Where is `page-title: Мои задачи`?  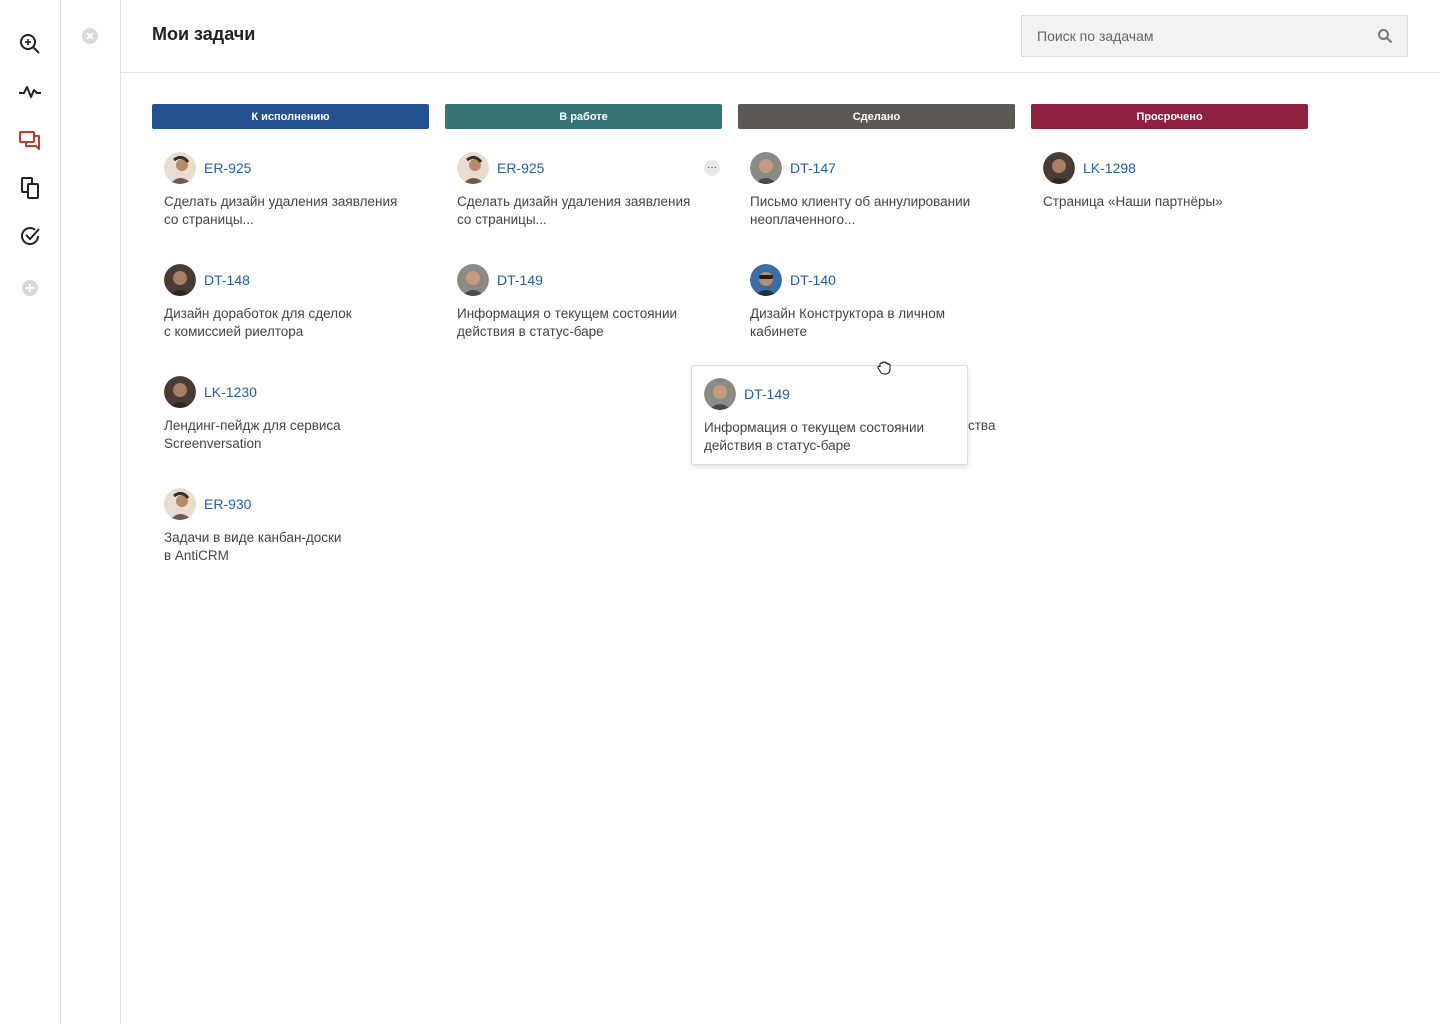 page-title: Мои задачи is located at coordinates (204, 34).